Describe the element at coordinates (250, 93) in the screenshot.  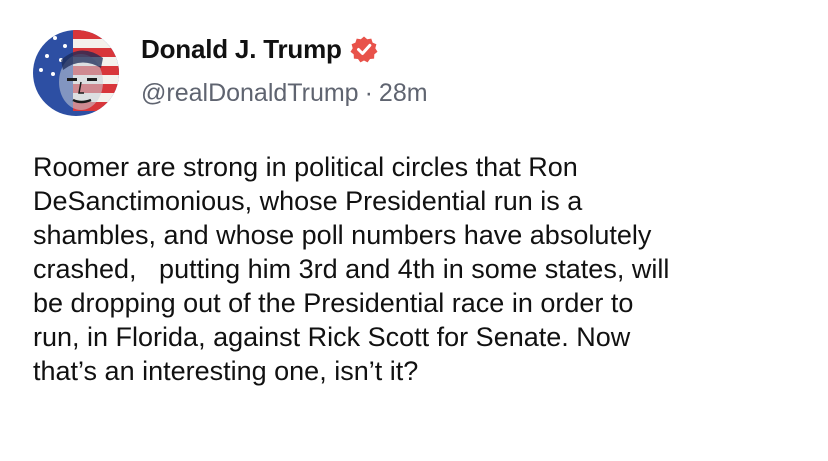
I see `author-handle: @realDonaldTrump` at that location.